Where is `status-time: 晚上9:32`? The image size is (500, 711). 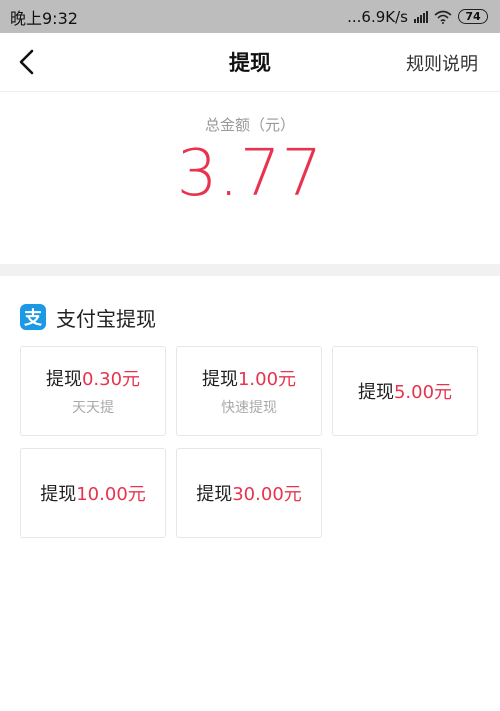 status-time: 晚上9:32 is located at coordinates (44, 18).